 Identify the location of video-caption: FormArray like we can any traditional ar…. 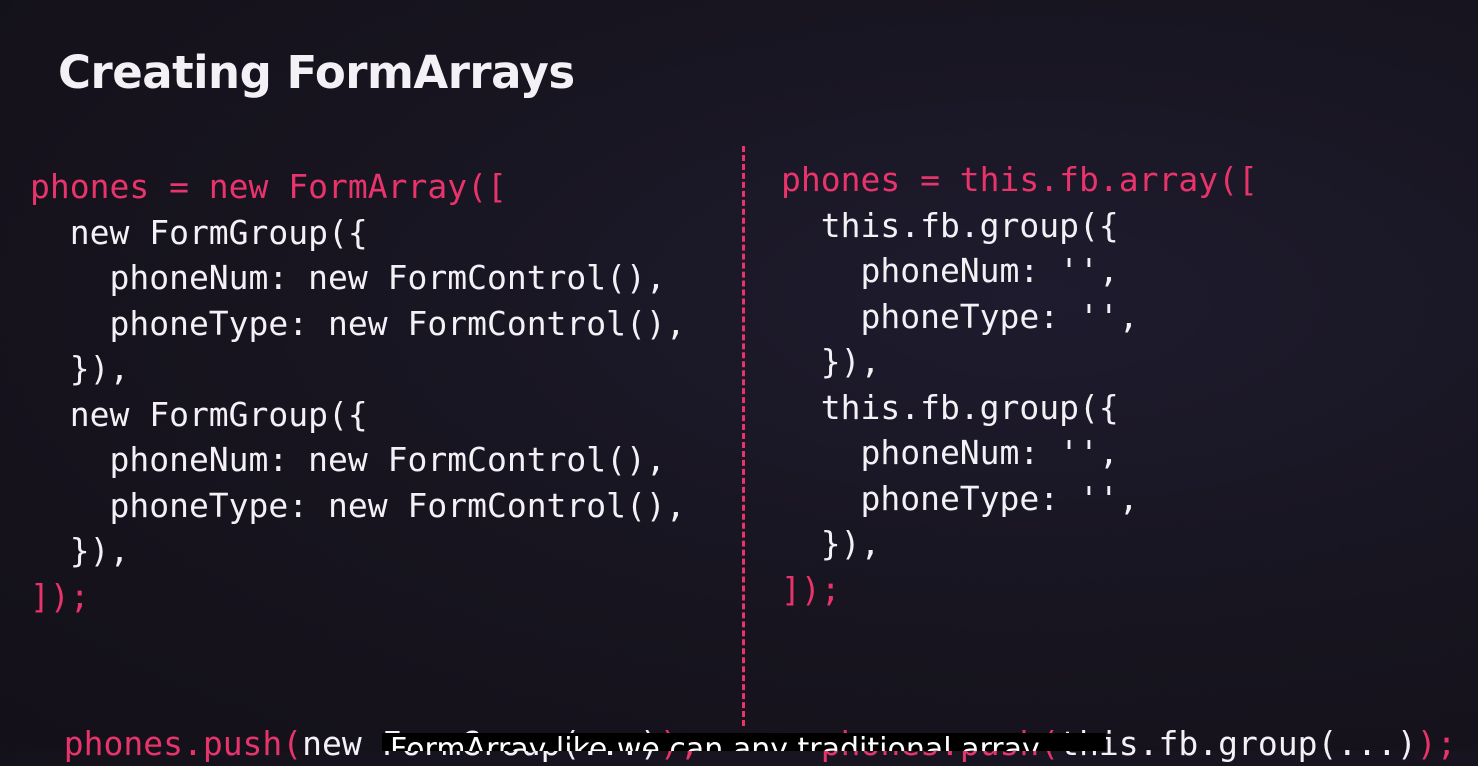
(744, 742).